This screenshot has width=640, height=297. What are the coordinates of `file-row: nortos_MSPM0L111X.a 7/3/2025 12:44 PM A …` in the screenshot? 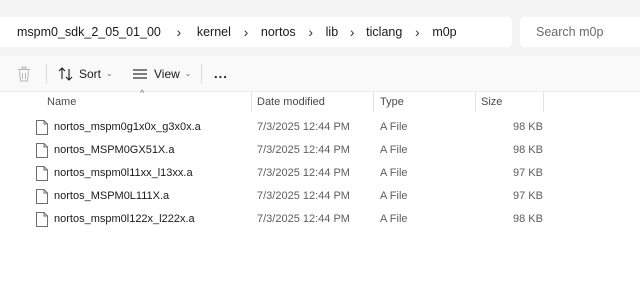 It's located at (320, 197).